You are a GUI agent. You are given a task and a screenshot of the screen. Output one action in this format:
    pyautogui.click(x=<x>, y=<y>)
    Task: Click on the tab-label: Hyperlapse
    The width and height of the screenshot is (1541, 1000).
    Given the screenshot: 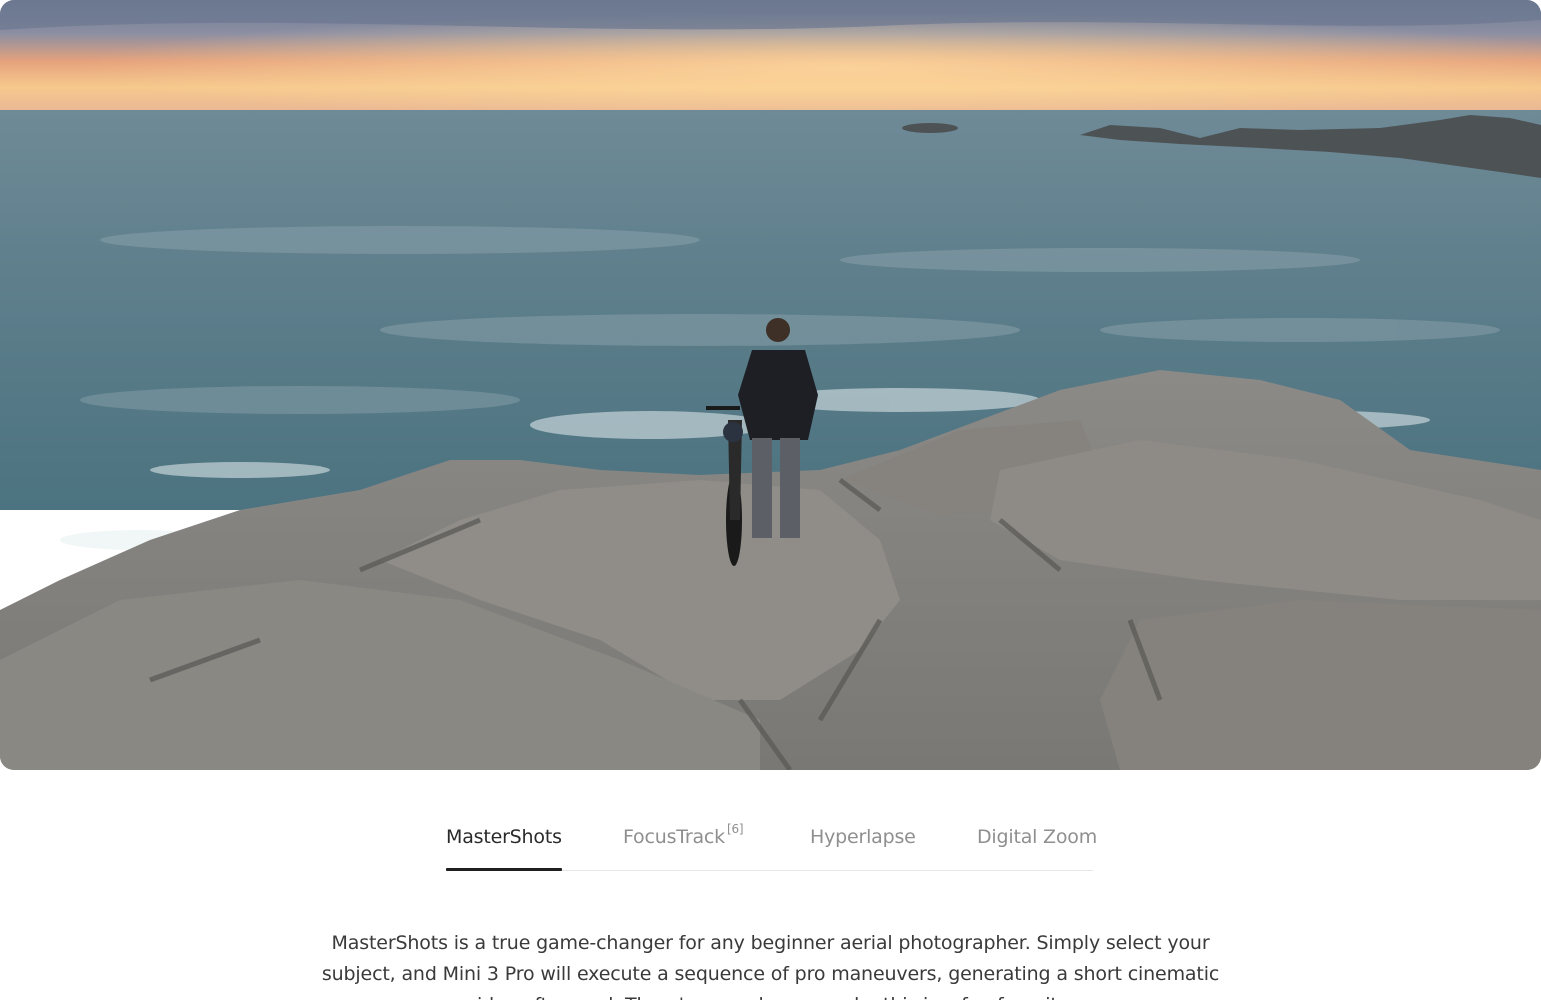 What is the action you would take?
    pyautogui.click(x=863, y=837)
    